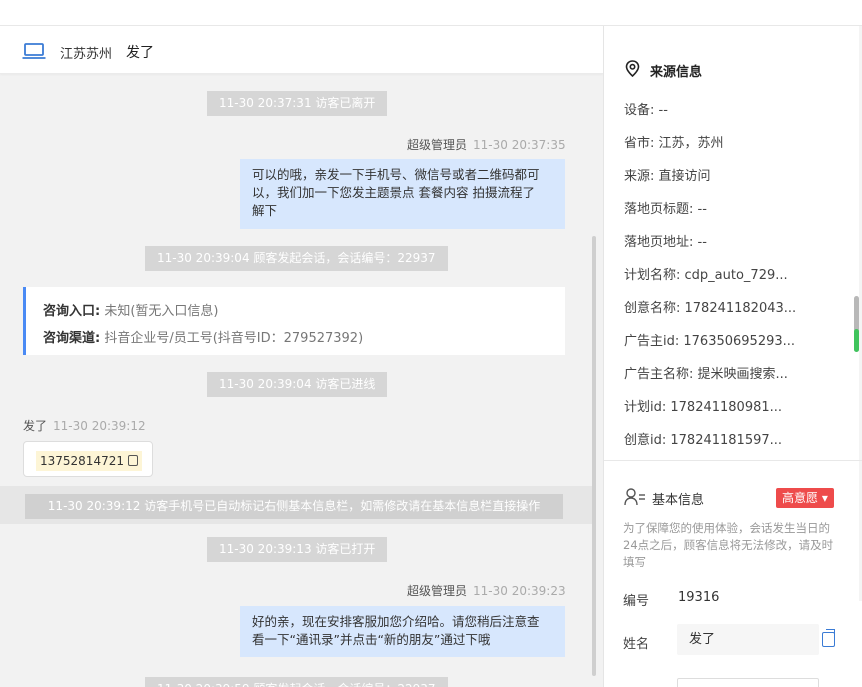 The image size is (862, 687). I want to click on message-sender: 发了 11-30 20:39:12, so click(84, 425).